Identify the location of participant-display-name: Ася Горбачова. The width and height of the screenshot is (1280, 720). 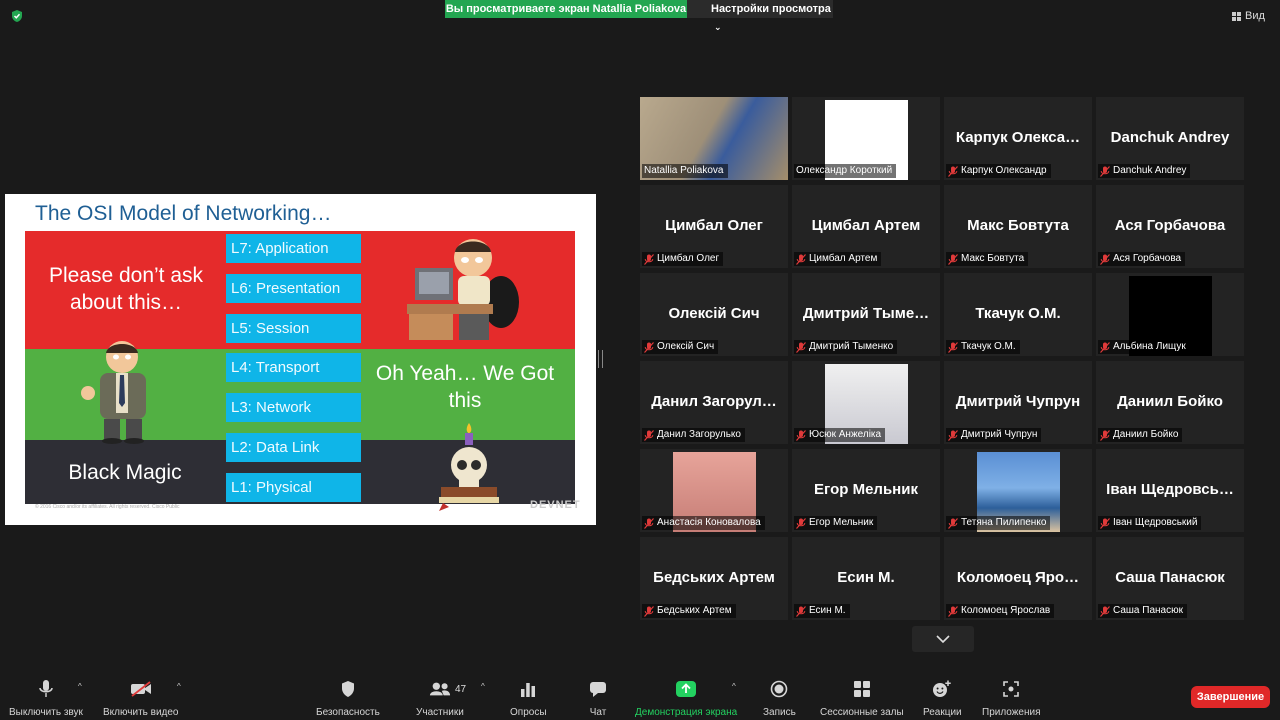
(1170, 225).